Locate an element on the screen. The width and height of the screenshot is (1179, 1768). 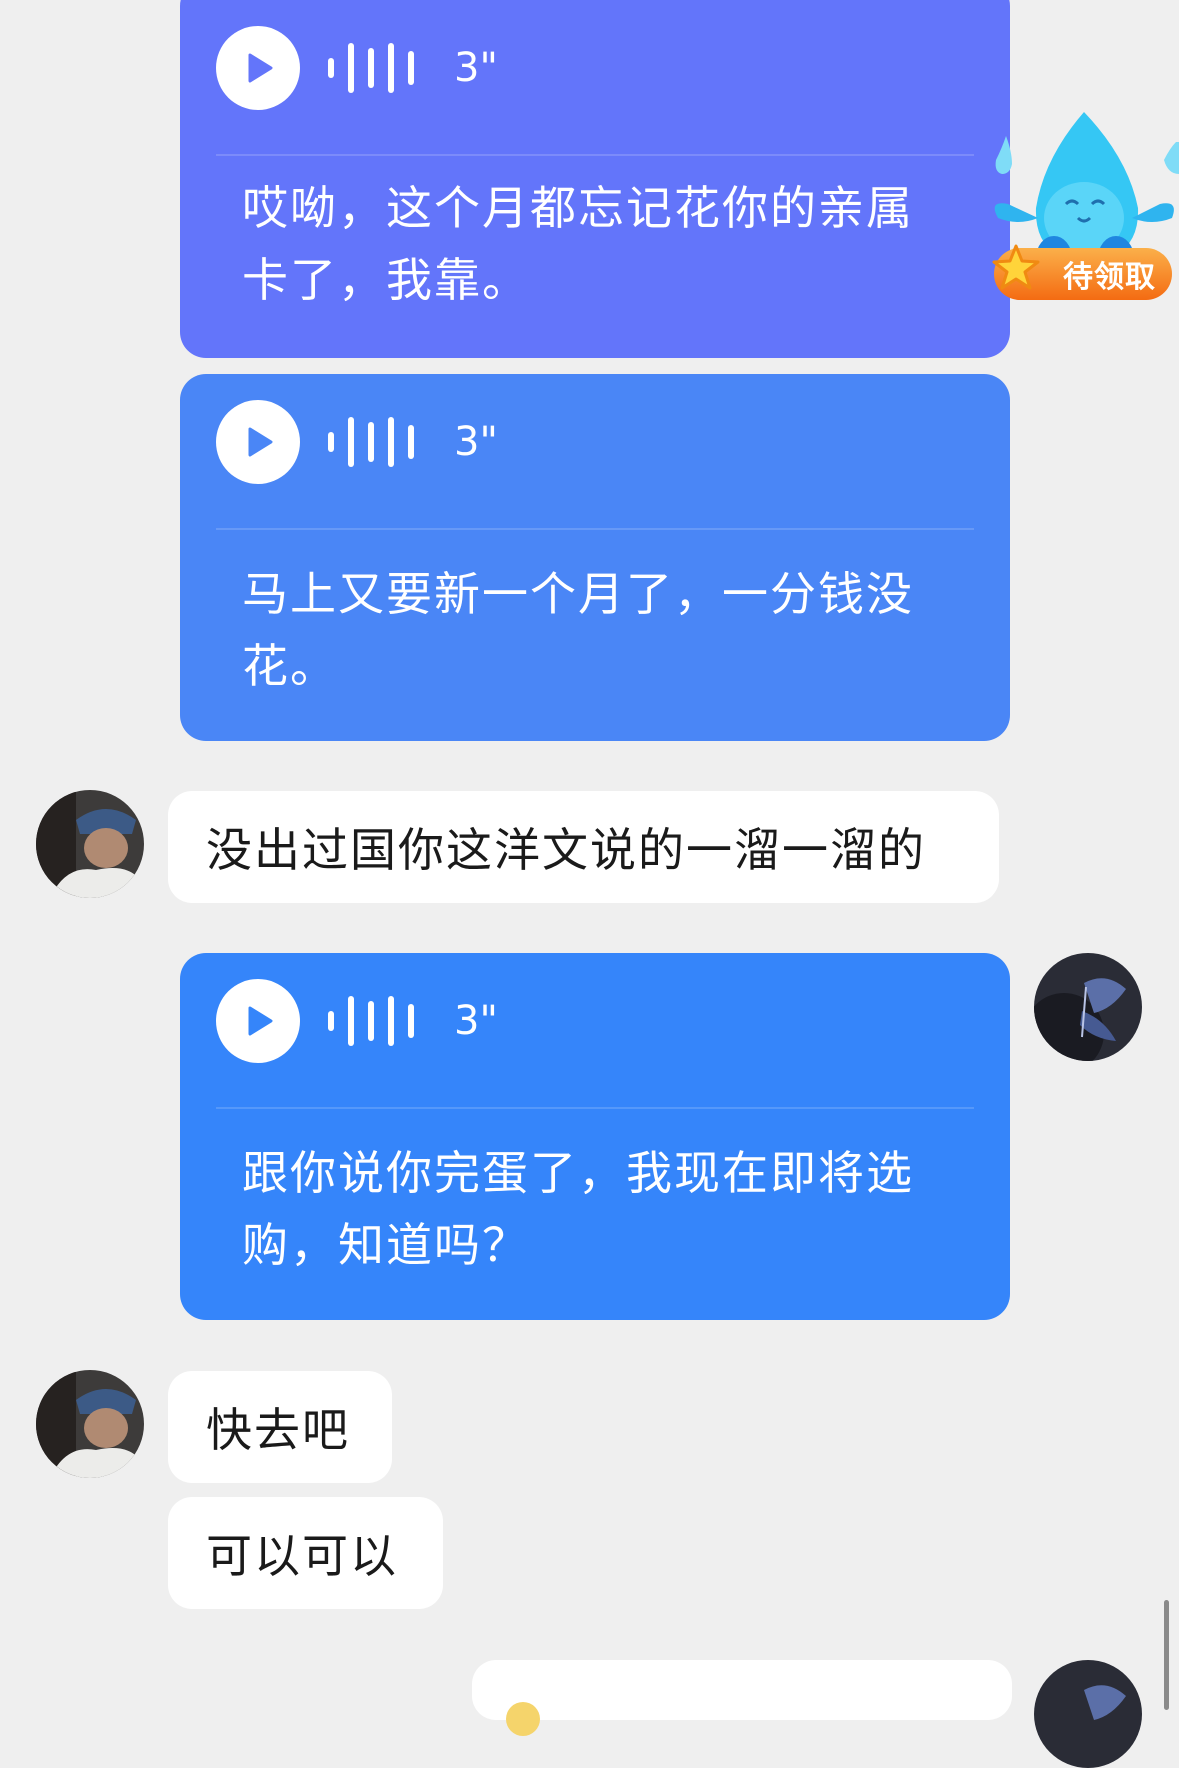
reward-badge: 待领取 is located at coordinates (1082, 272).